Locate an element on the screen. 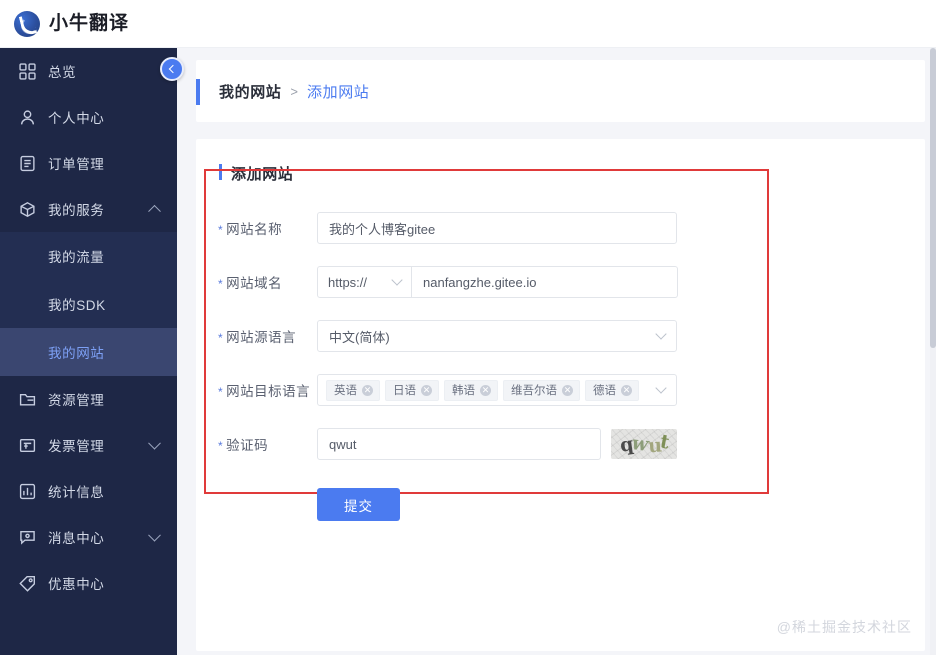  site-name-input: 我的个人博客gitee is located at coordinates (497, 228).